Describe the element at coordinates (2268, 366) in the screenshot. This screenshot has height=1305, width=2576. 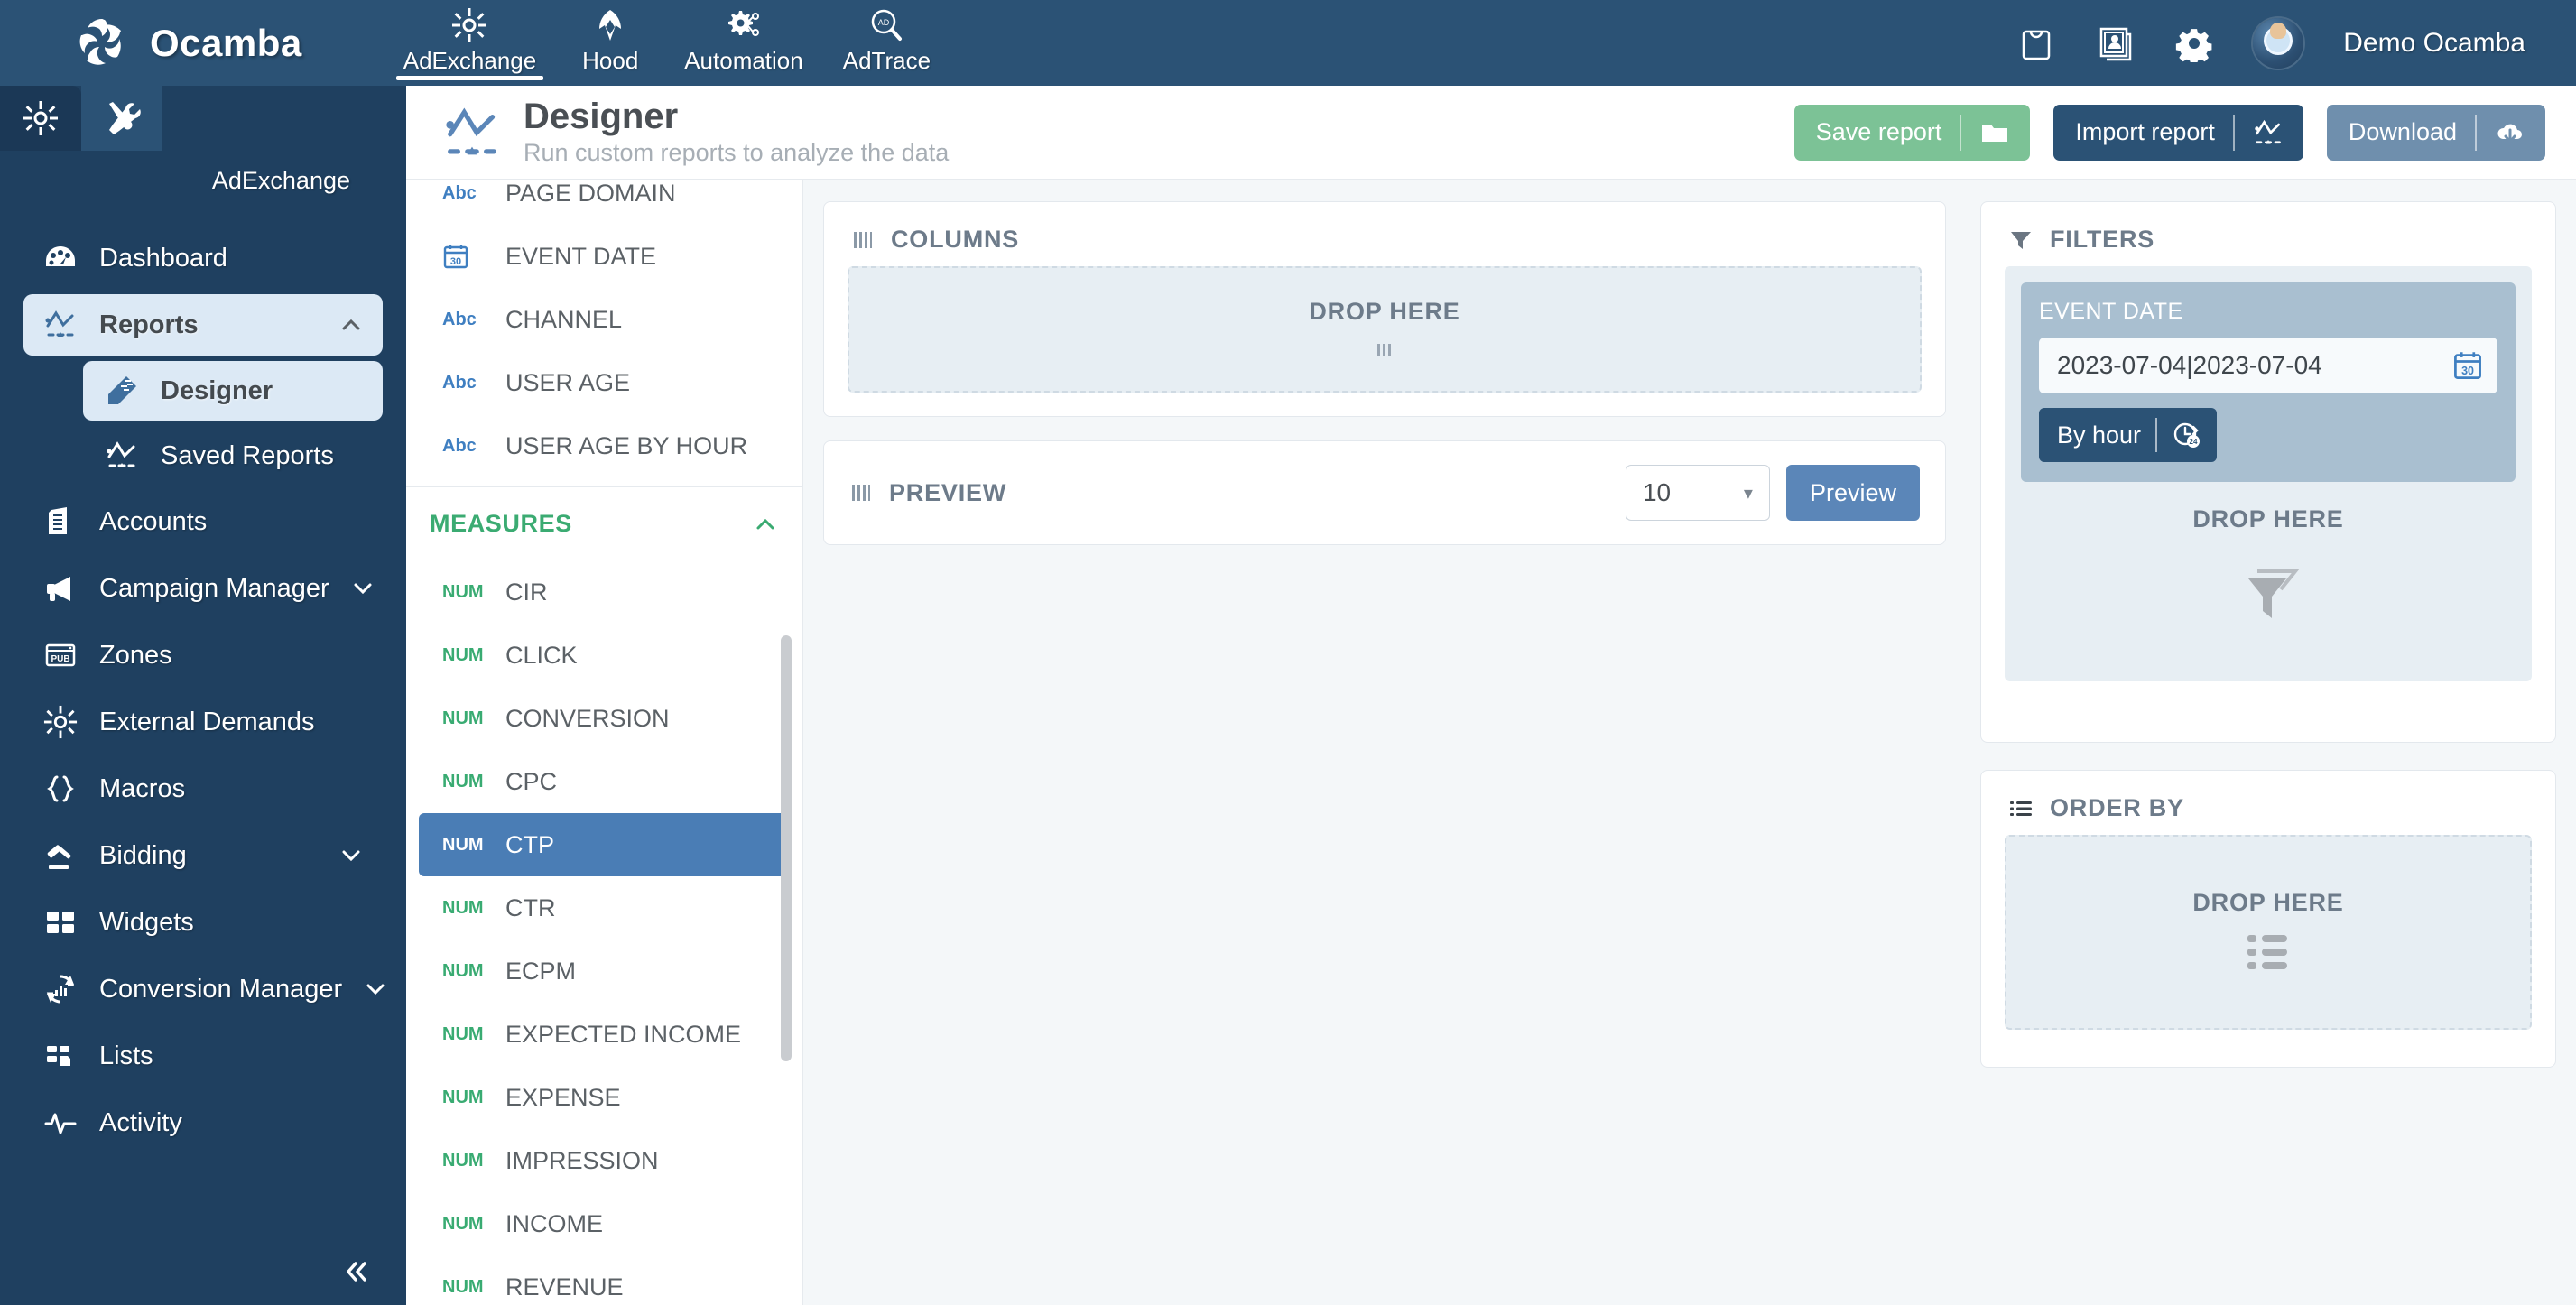
I see `date-range-input: 2023-07-04|2023-07-04 30` at that location.